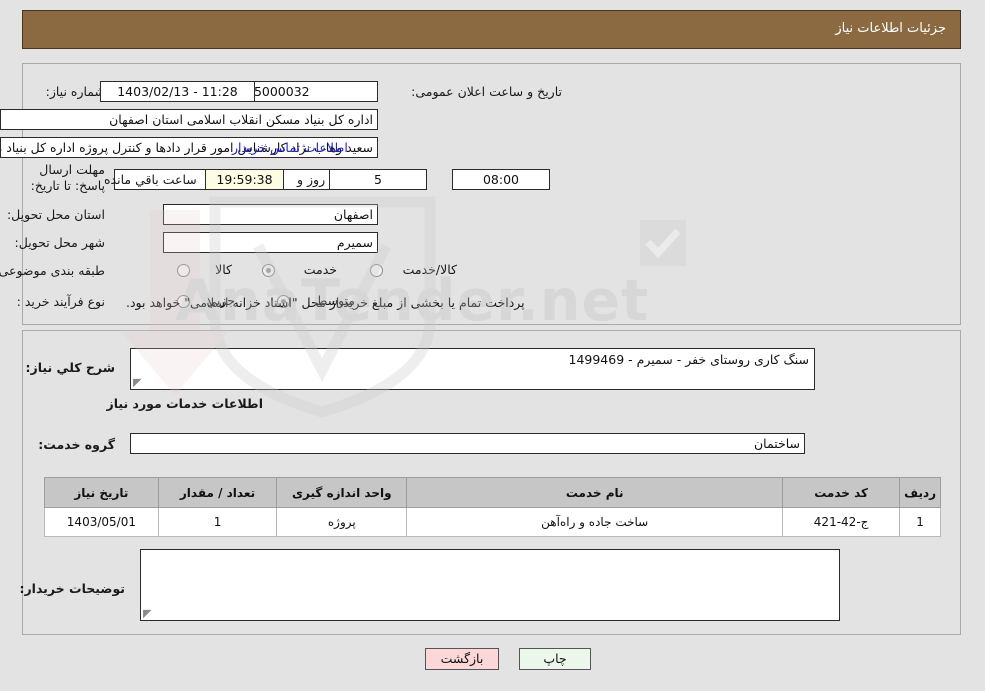  Describe the element at coordinates (52, 270) in the screenshot. I see `category-label: طبقه بندی موضوعی:` at that location.